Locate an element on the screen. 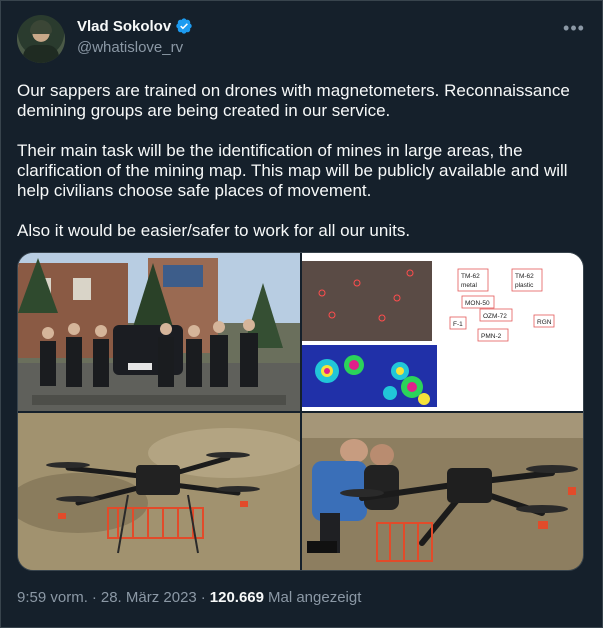  author-handle: @whatislove_rv is located at coordinates (130, 47).